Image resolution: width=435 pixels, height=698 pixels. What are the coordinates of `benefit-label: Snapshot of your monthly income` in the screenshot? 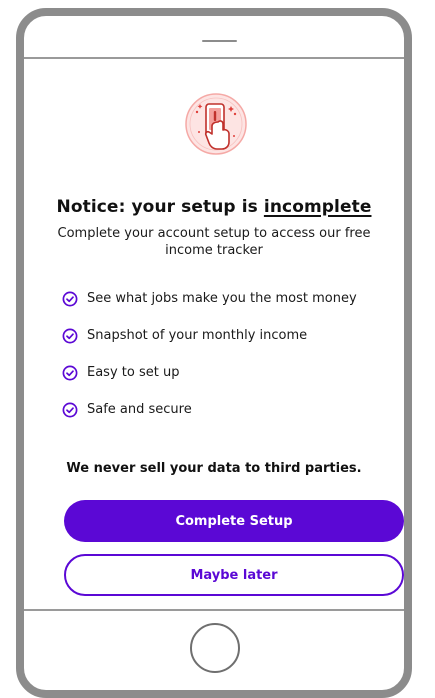 It's located at (197, 335).